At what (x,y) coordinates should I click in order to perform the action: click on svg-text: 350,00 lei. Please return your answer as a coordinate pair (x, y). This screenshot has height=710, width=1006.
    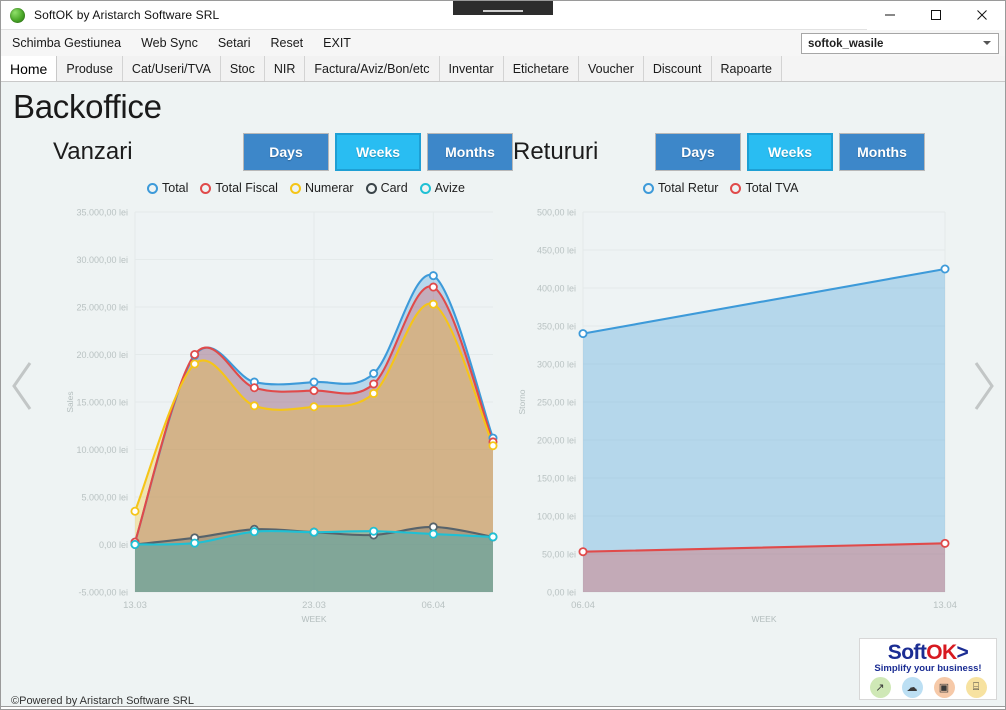
    Looking at the image, I should click on (556, 327).